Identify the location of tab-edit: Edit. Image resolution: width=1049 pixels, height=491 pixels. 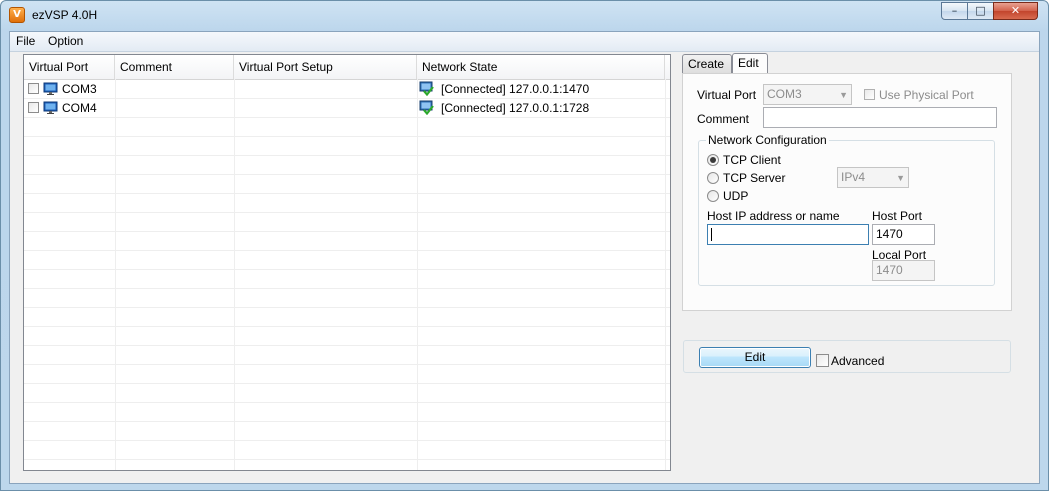
(750, 63).